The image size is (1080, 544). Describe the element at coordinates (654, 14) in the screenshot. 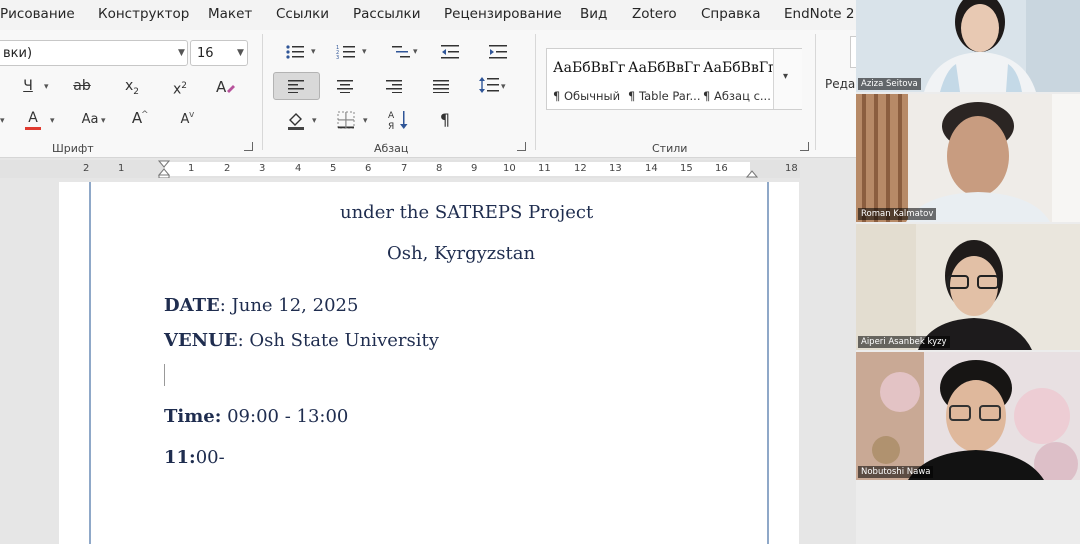

I see `tab-zotero: Zotero` at that location.